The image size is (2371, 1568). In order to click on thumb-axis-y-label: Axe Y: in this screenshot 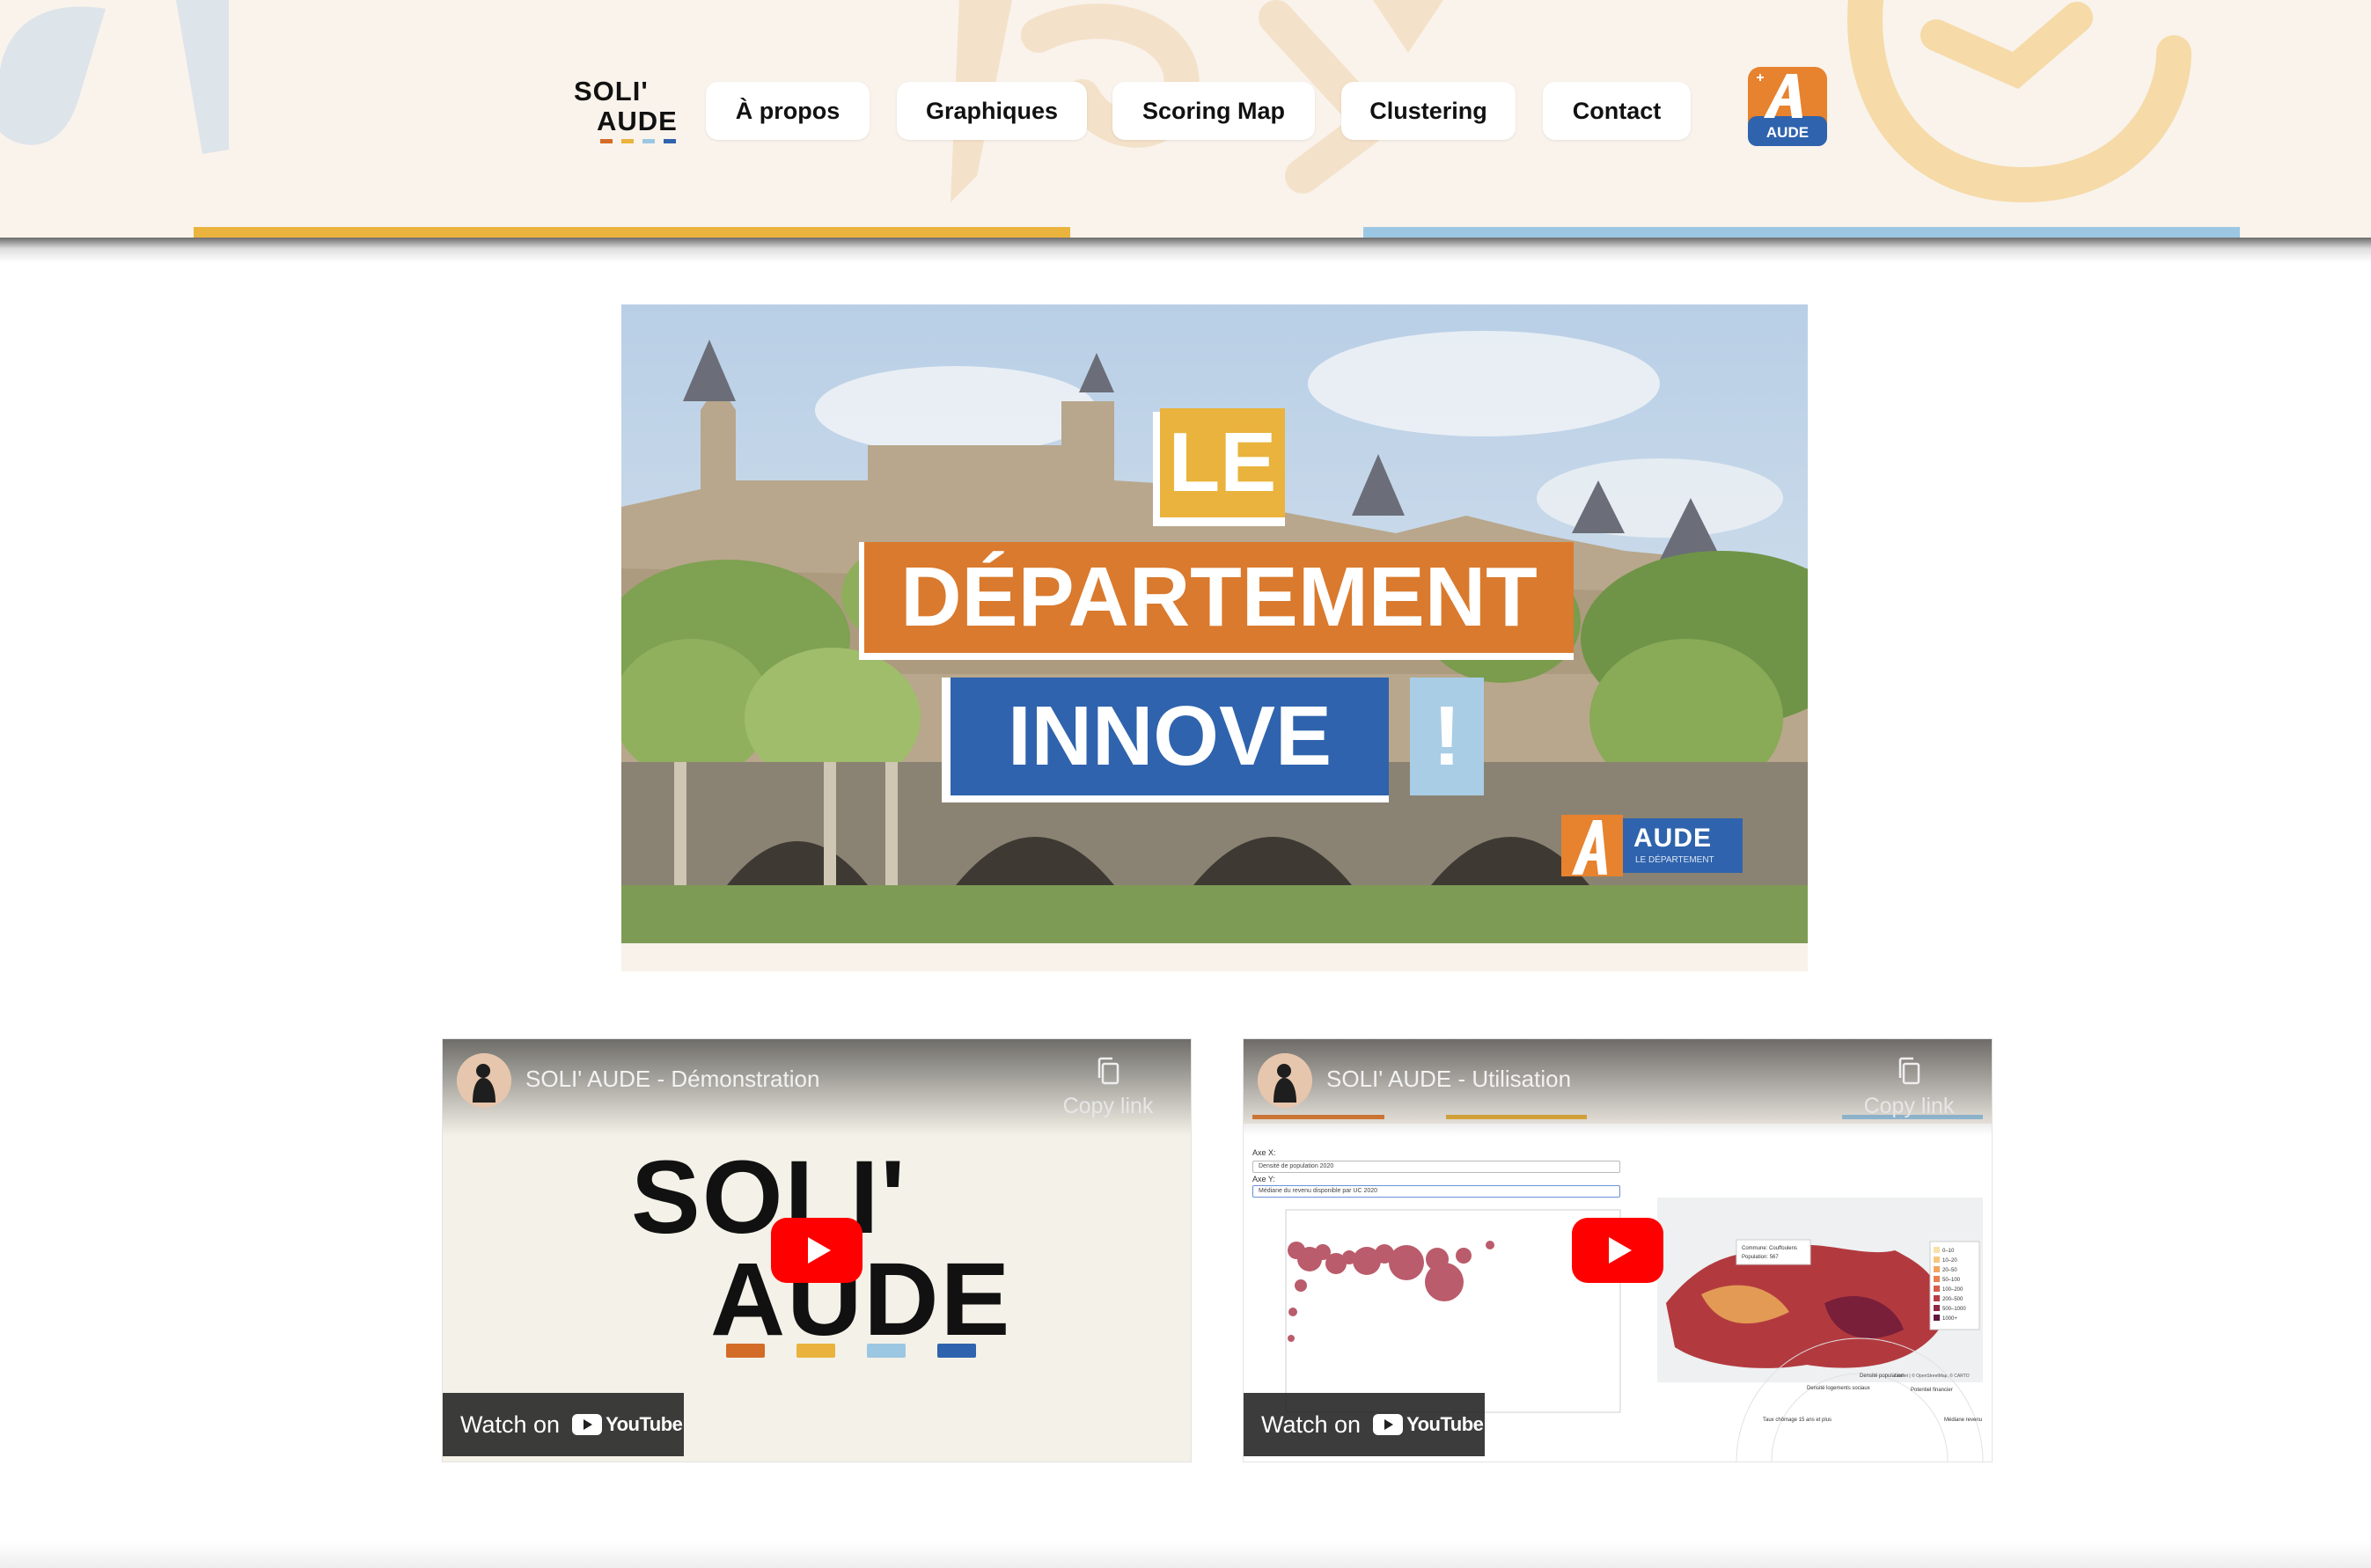, I will do `click(1263, 1179)`.